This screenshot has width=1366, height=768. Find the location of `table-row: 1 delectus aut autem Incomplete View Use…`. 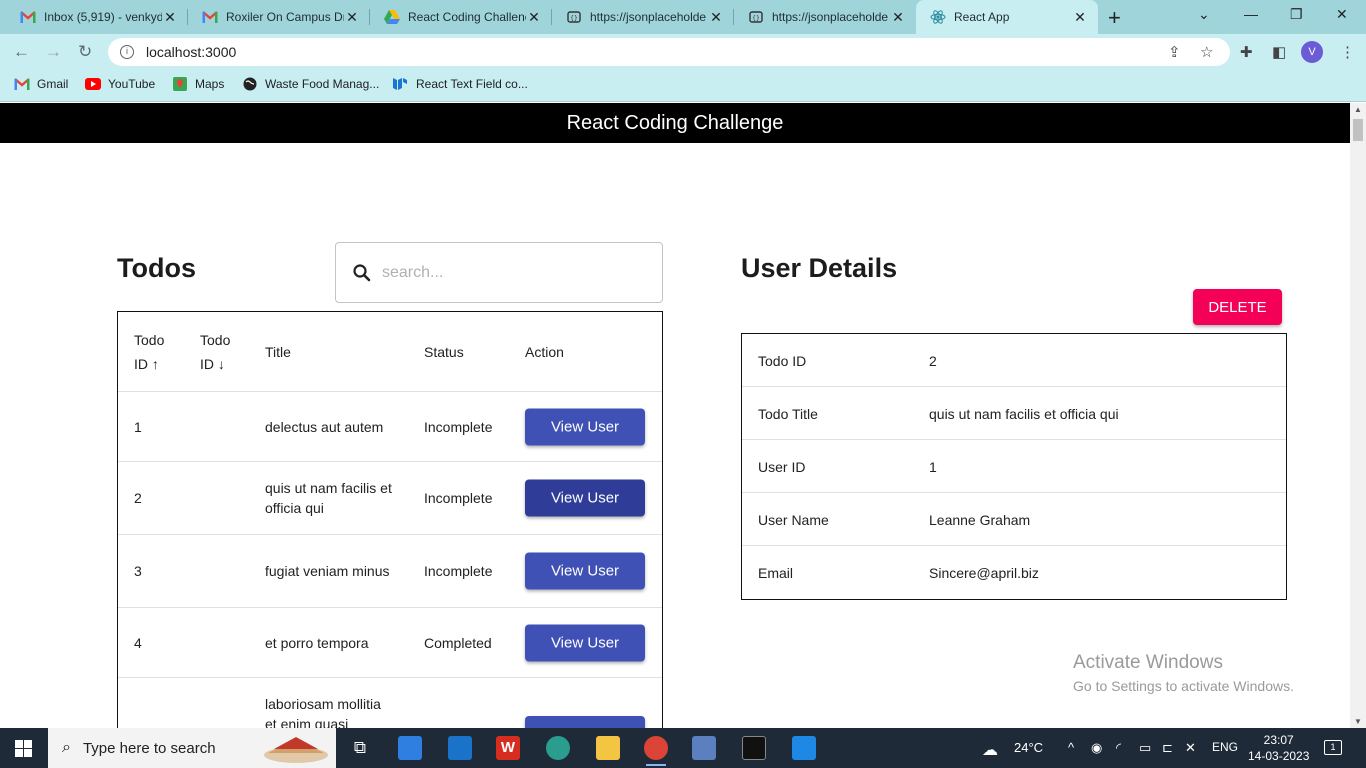

table-row: 1 delectus aut autem Incomplete View Use… is located at coordinates (390, 427).